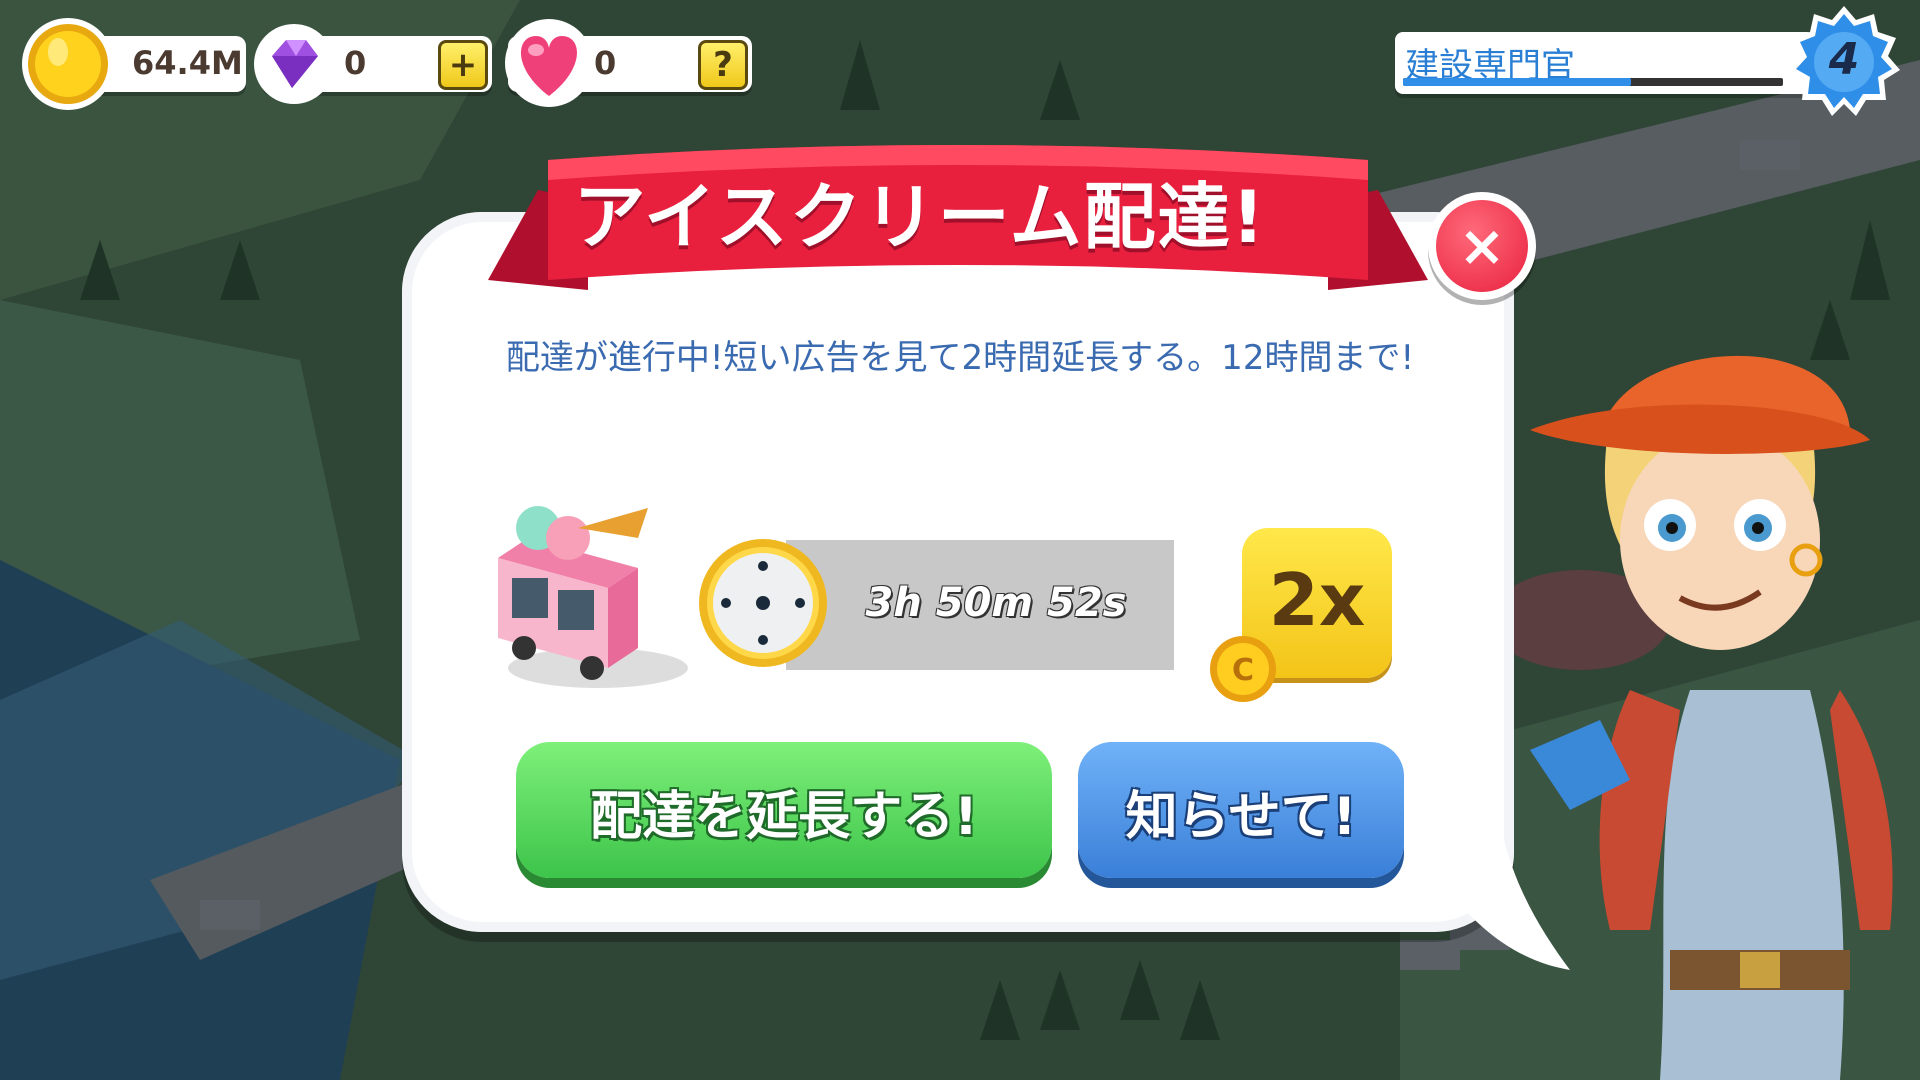  I want to click on plus-icon: +, so click(463, 65).